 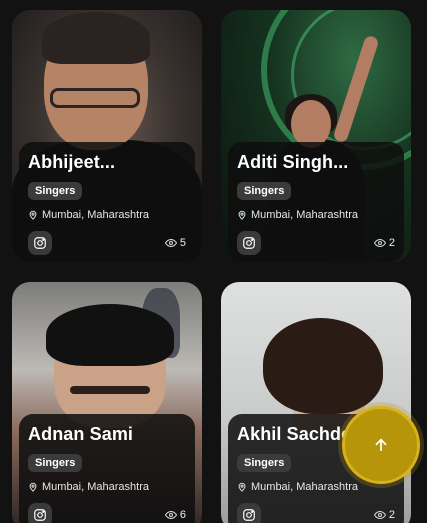 I want to click on artist-info-panel: Adnan Sami Singers Mumbai, Maharashtra 6, so click(x=107, y=468).